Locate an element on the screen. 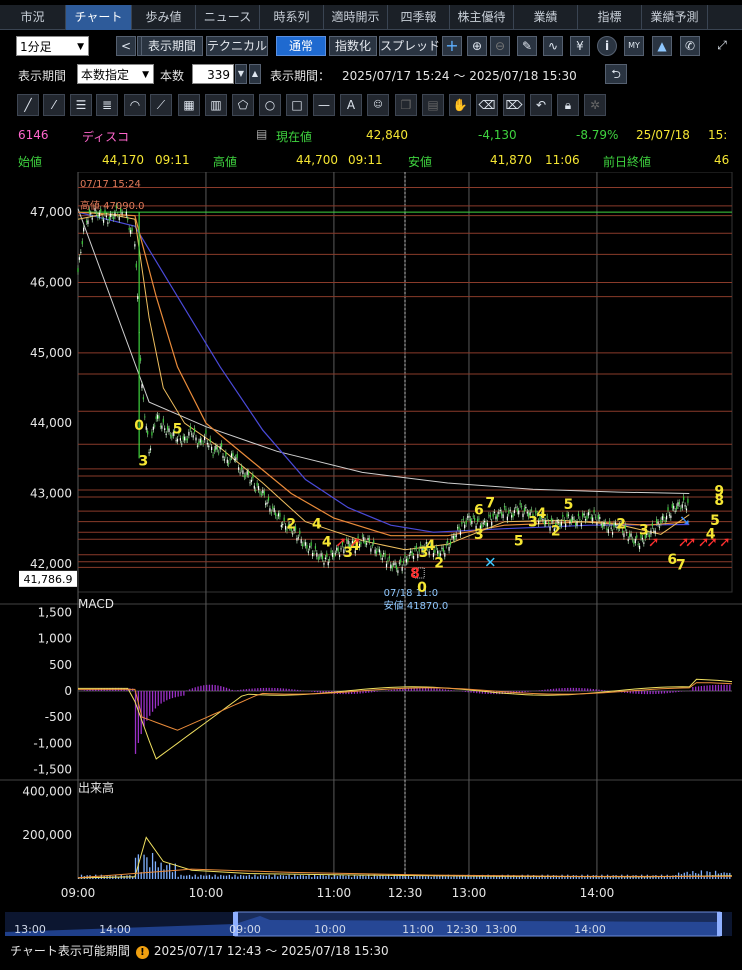 This screenshot has height=970, width=742. interval-select: 1分足 ▼ is located at coordinates (52, 46).